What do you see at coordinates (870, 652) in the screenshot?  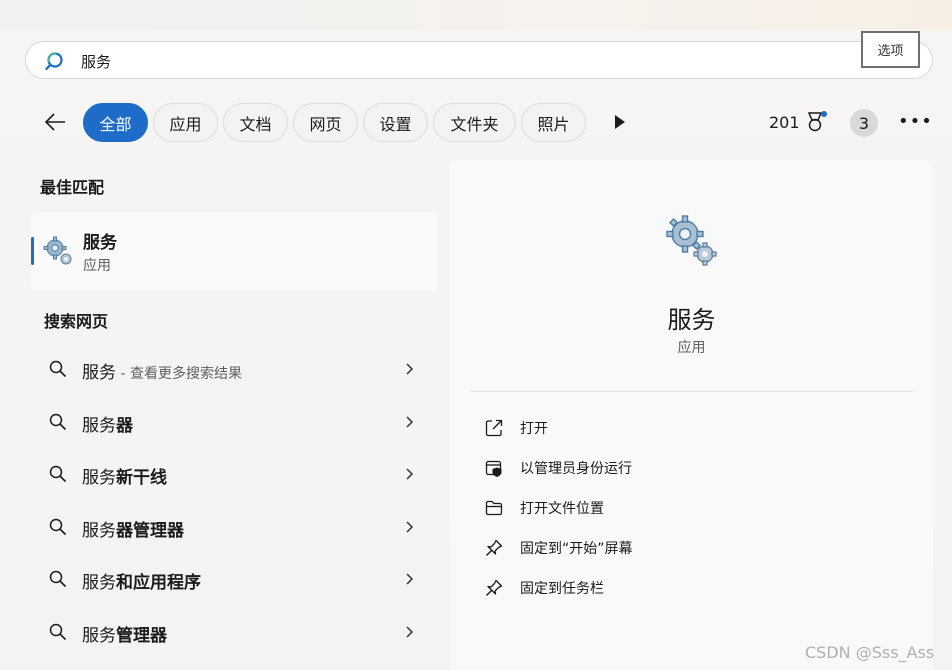 I see `watermark-text: CSDN @Sss_Ass` at bounding box center [870, 652].